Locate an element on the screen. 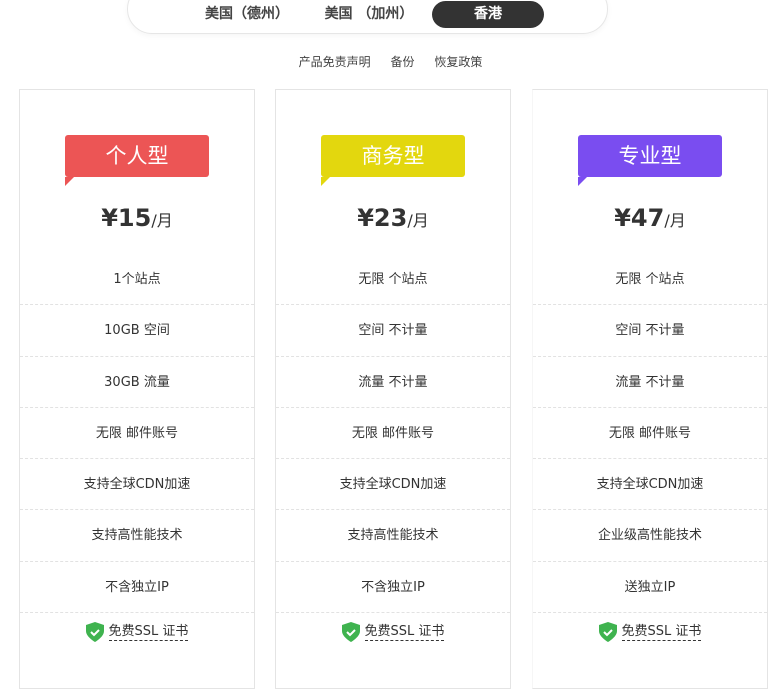 This screenshot has height=689, width=781. policy-links: 产品免责声明 备份 恢复政策 is located at coordinates (390, 61).